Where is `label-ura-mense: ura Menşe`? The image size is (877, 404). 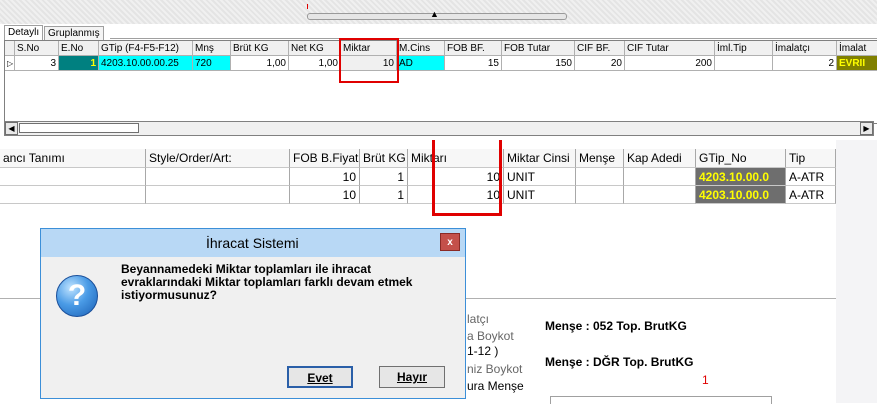
label-ura-mense: ura Menşe is located at coordinates (495, 386).